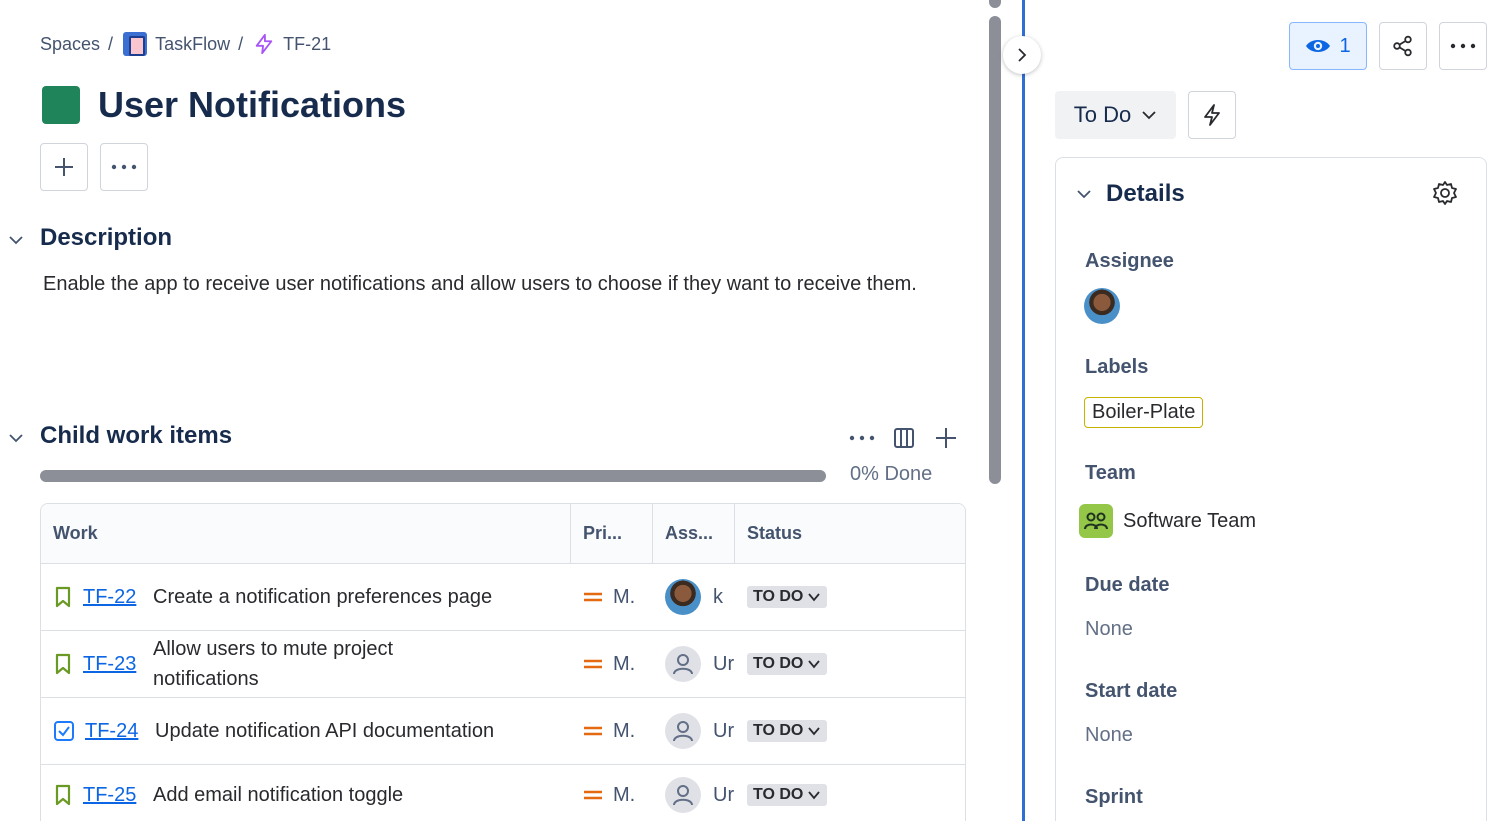 The height and width of the screenshot is (821, 1499). What do you see at coordinates (113, 597) in the screenshot?
I see `issue-key-link: TF-22` at bounding box center [113, 597].